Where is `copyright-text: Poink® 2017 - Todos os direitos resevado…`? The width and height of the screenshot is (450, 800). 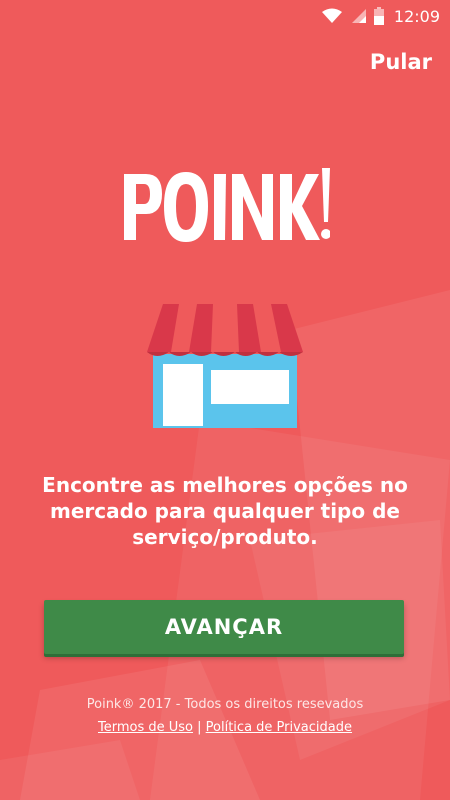 copyright-text: Poink® 2017 - Todos os direitos resevado… is located at coordinates (225, 704).